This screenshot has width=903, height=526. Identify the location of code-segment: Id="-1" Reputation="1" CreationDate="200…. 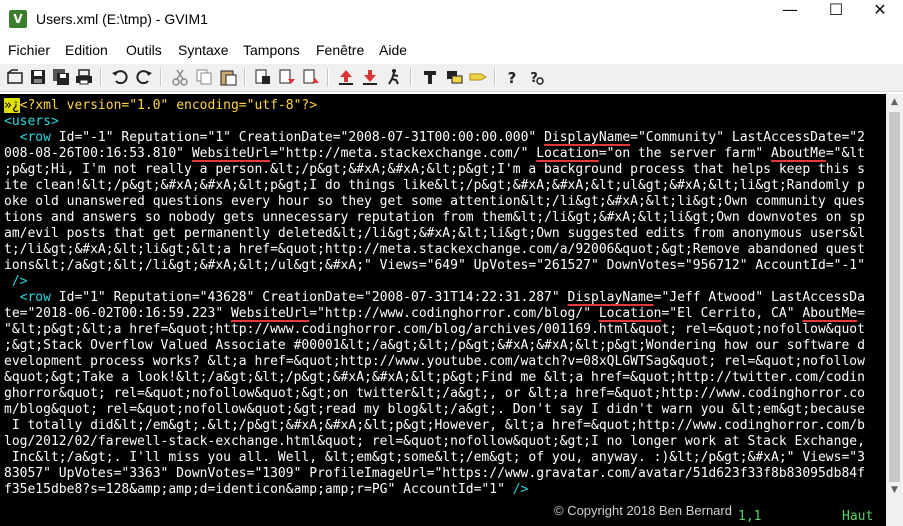
(301, 137).